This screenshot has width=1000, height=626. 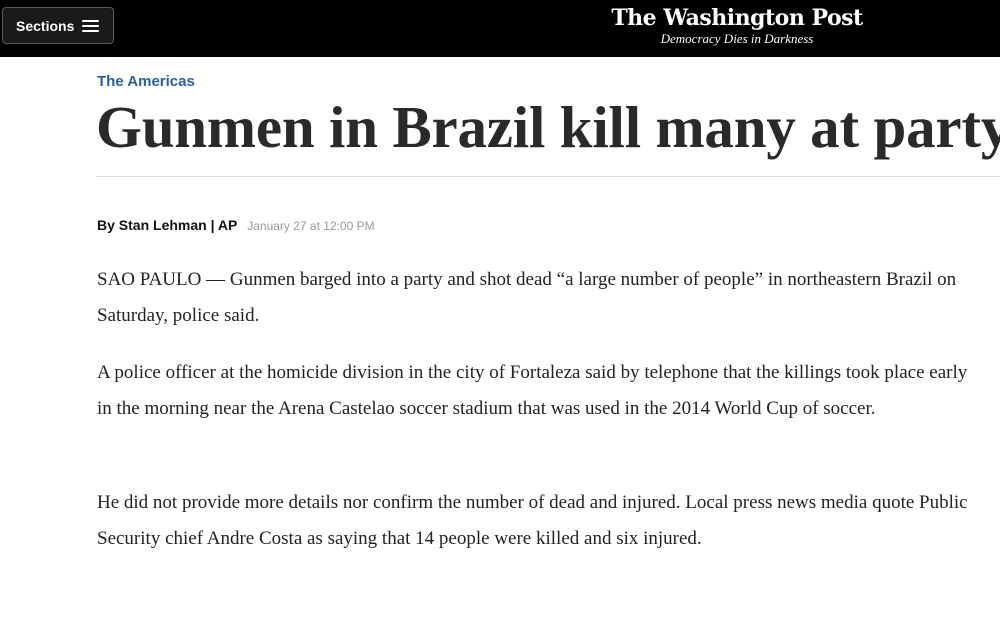 I want to click on site-tagline: Democracy Dies in Darkness, so click(x=737, y=38).